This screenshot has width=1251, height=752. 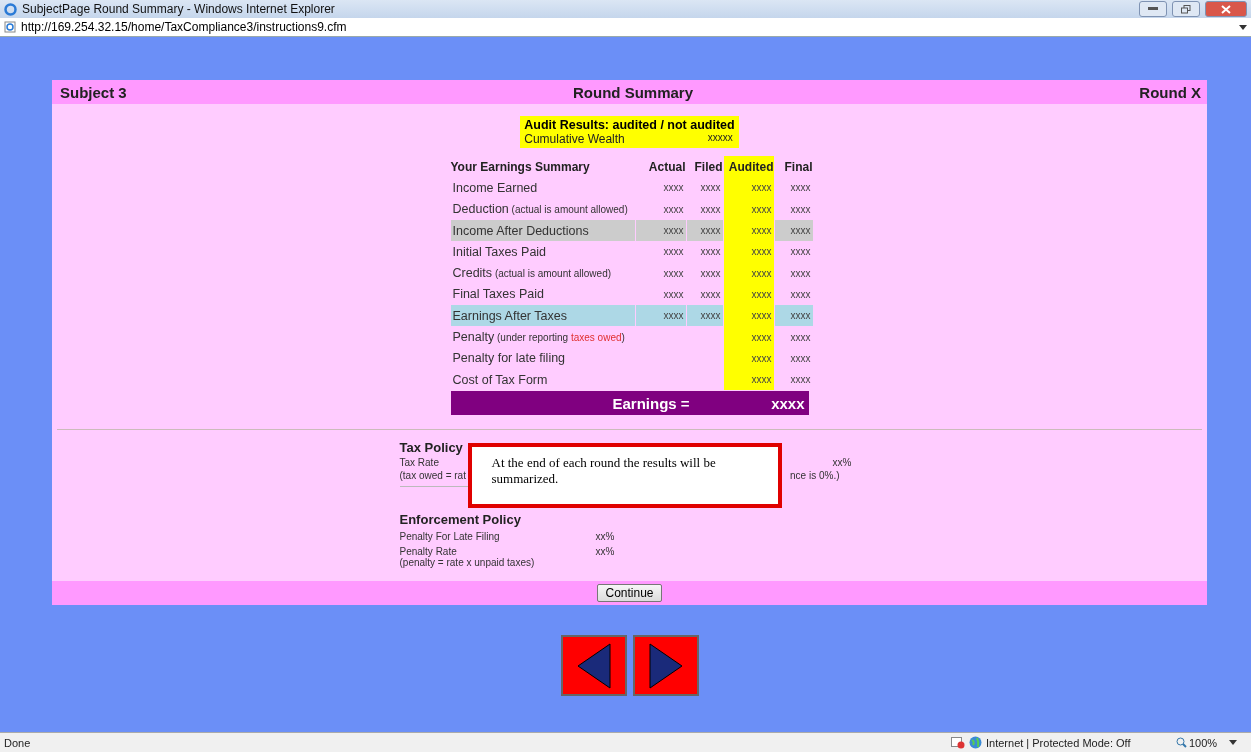 What do you see at coordinates (540, 210) in the screenshot?
I see `row-label: Deduction (actual is amount allowed)` at bounding box center [540, 210].